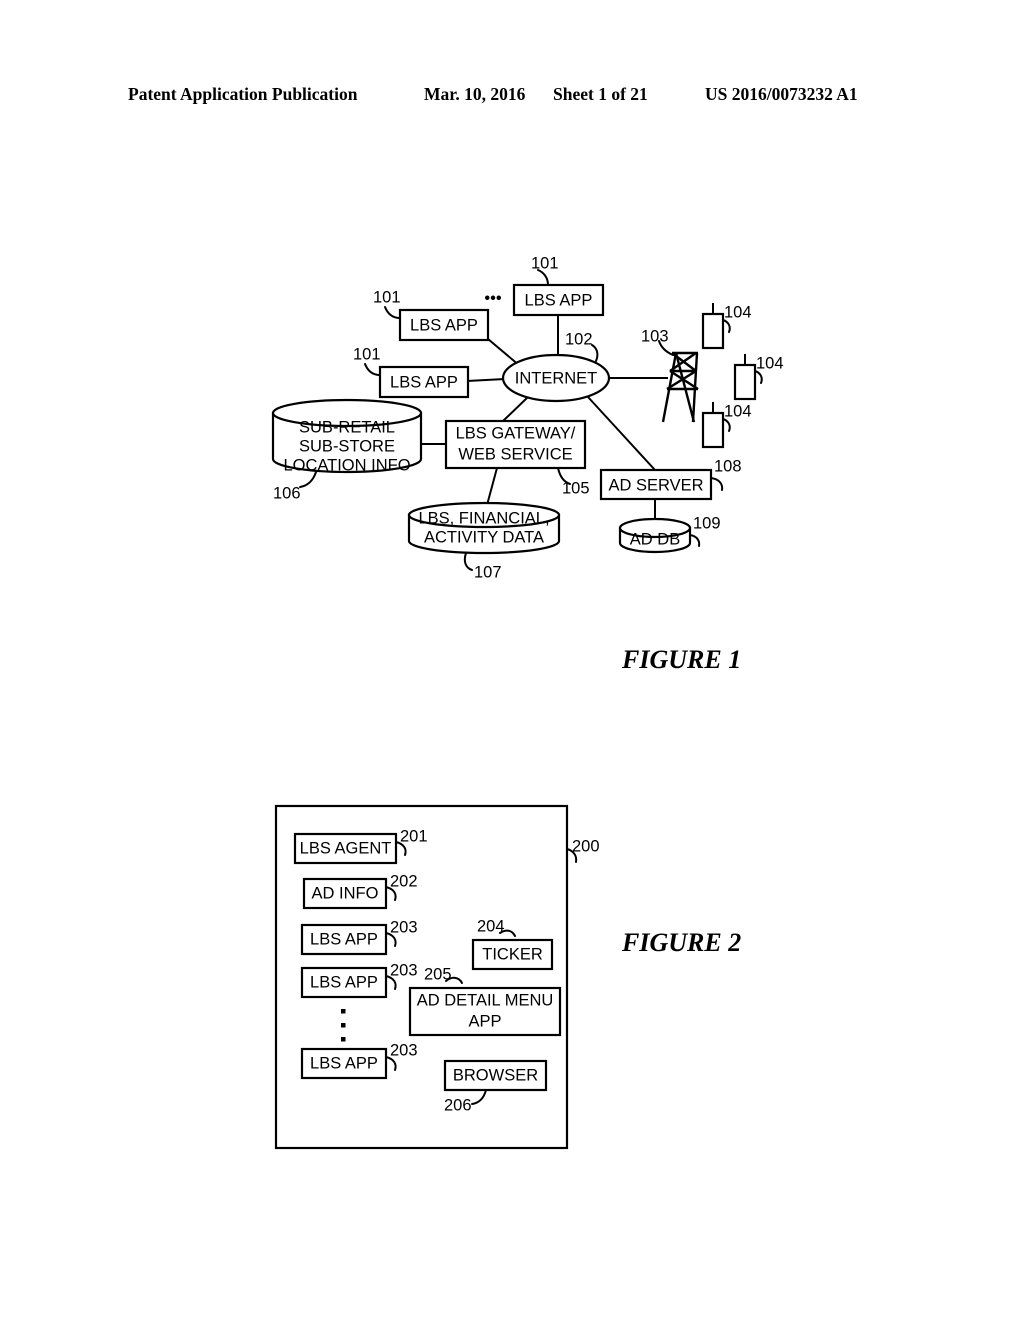  What do you see at coordinates (485, 1000) in the screenshot?
I see `ad-detail-menu-line-1: AD DETAIL MENU` at bounding box center [485, 1000].